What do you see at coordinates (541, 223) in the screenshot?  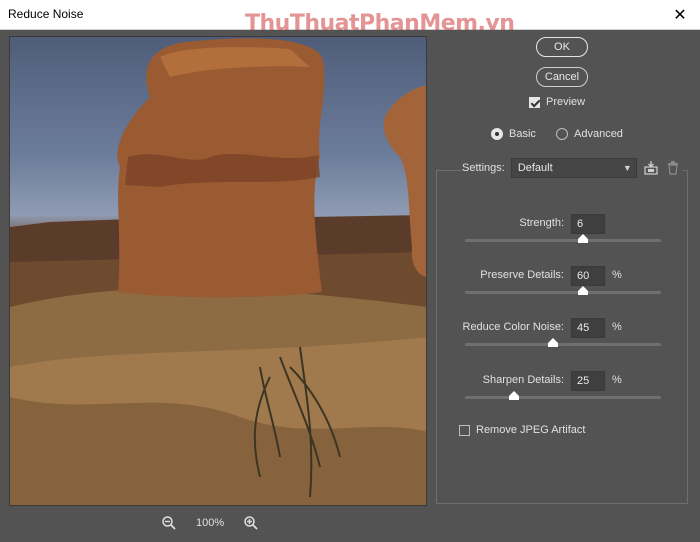 I see `slider-label: Strength:` at bounding box center [541, 223].